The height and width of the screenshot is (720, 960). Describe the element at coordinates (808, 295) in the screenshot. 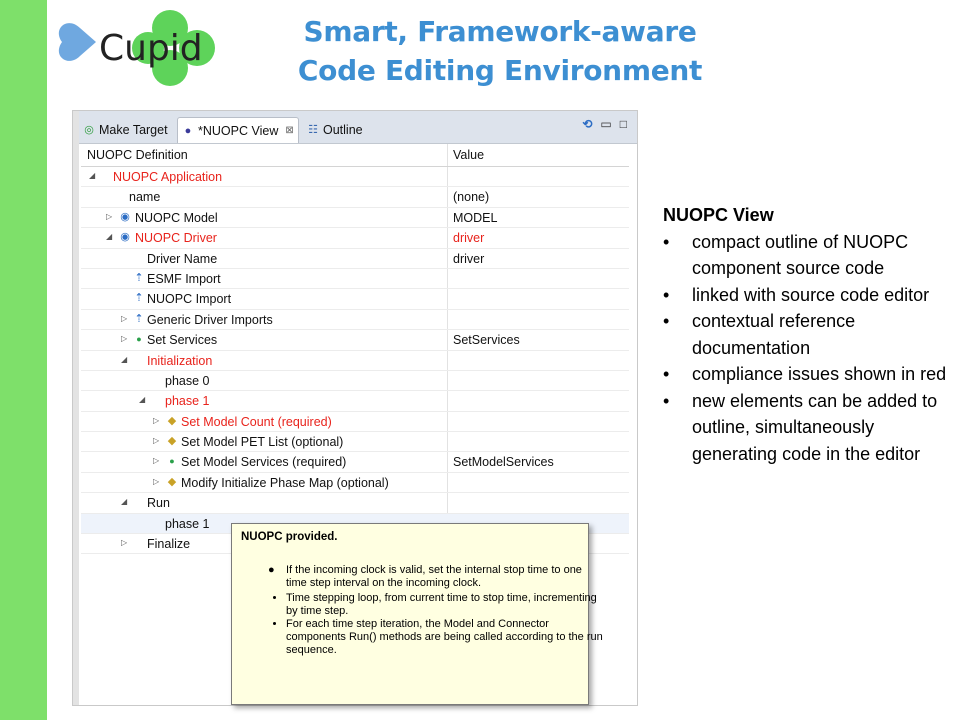

I see `side-bullet: linked with source code editor` at that location.